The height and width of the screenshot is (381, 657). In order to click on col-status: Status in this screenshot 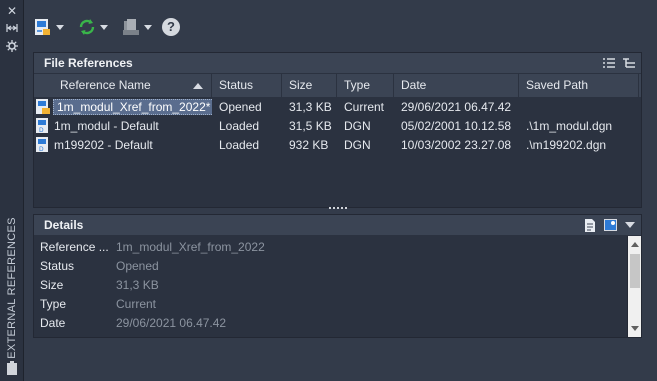, I will do `click(247, 85)`.